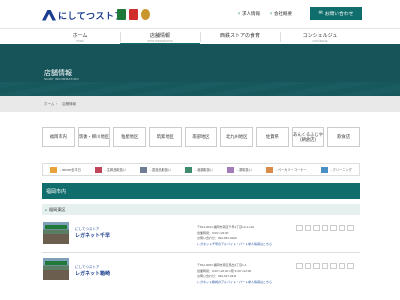 This screenshot has height=300, width=400. Describe the element at coordinates (243, 170) in the screenshot. I see `legend-label: …薬取扱い` at that location.